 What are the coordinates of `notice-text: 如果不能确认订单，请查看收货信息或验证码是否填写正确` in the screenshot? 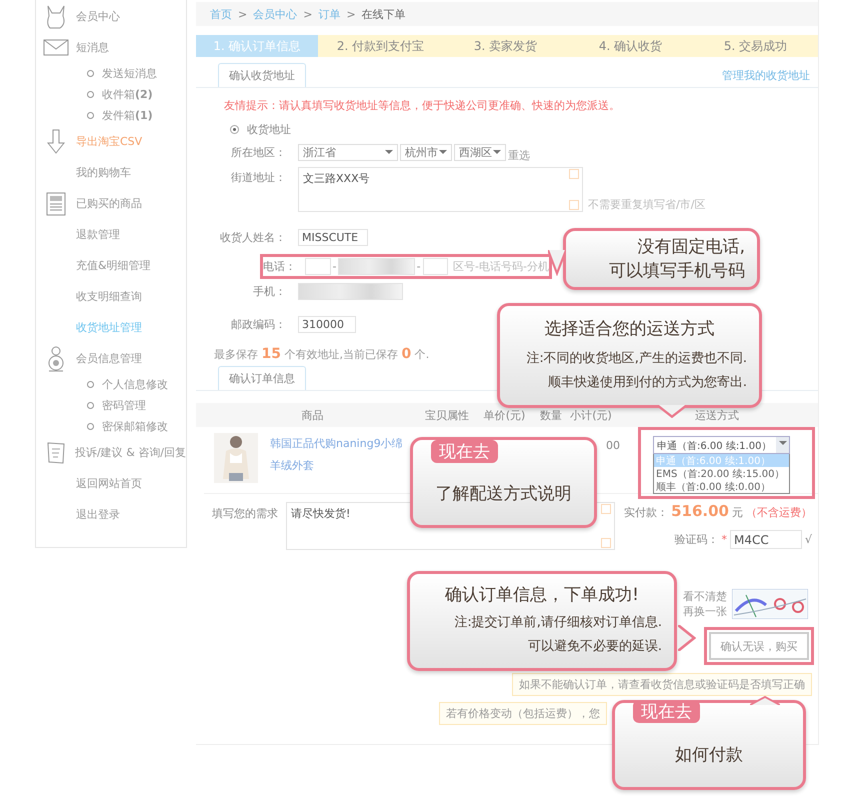 It's located at (662, 684).